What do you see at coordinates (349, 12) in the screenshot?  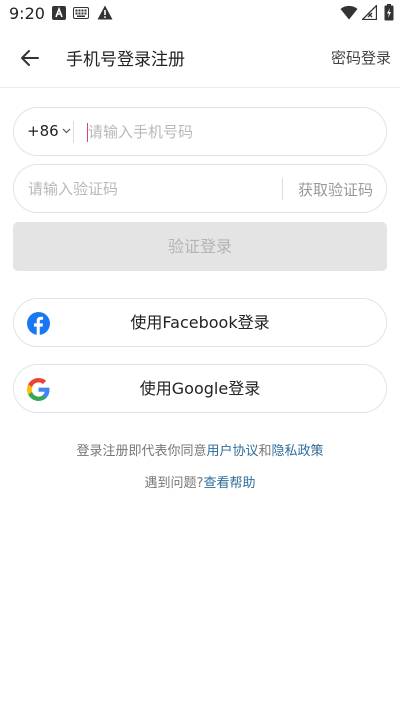 I see `wifi-icon` at bounding box center [349, 12].